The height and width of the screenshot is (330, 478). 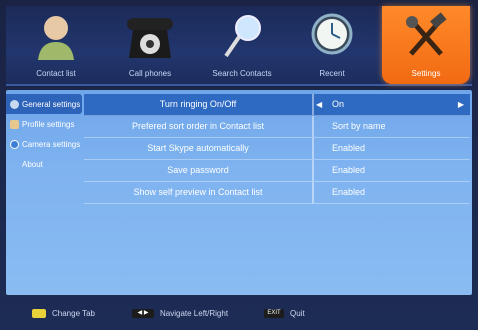 What do you see at coordinates (274, 313) in the screenshot?
I see `exit-key-icon: EXIT` at bounding box center [274, 313].